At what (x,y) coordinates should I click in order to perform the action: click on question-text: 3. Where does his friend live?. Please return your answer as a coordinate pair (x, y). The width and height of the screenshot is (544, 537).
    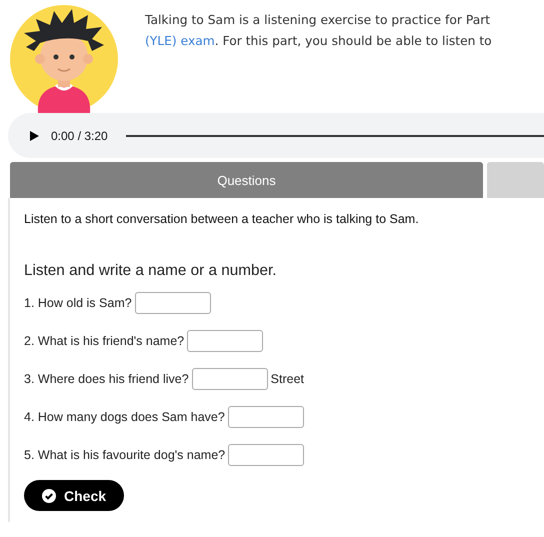
    Looking at the image, I should click on (106, 379).